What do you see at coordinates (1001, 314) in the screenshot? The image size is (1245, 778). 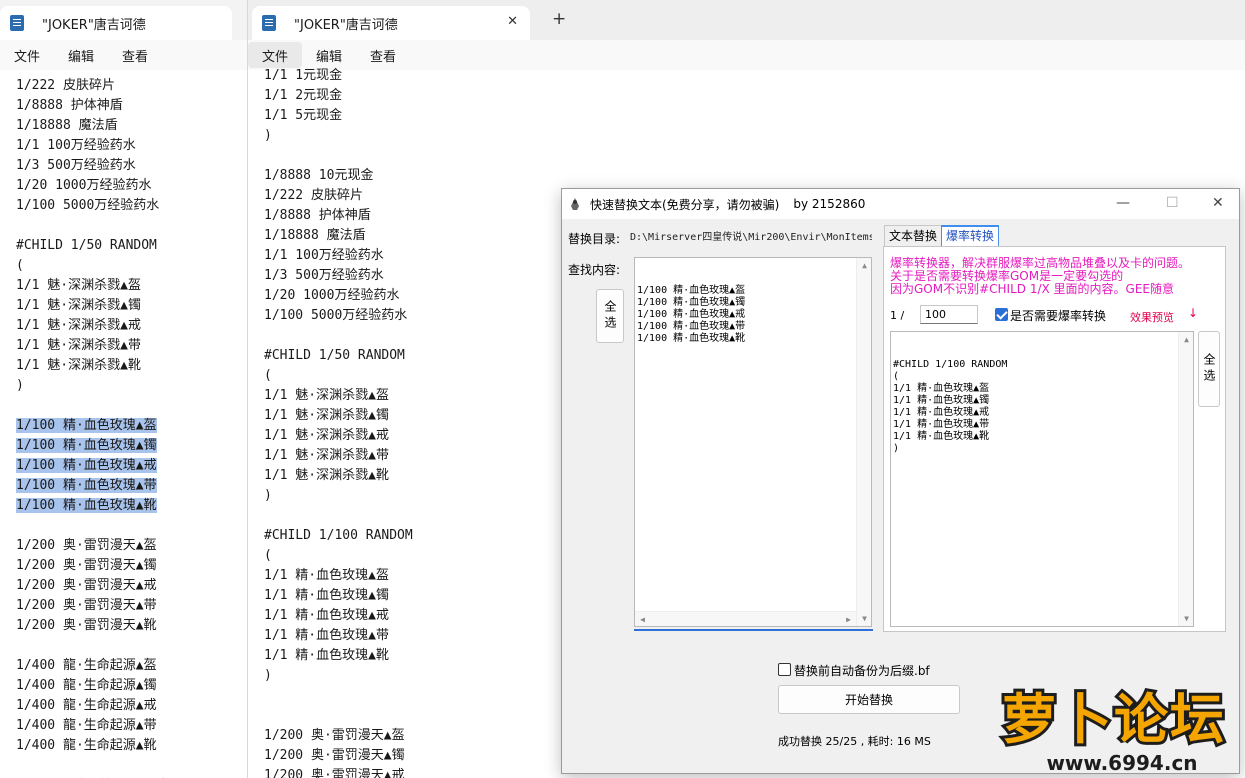 I see `convert-checkbox` at bounding box center [1001, 314].